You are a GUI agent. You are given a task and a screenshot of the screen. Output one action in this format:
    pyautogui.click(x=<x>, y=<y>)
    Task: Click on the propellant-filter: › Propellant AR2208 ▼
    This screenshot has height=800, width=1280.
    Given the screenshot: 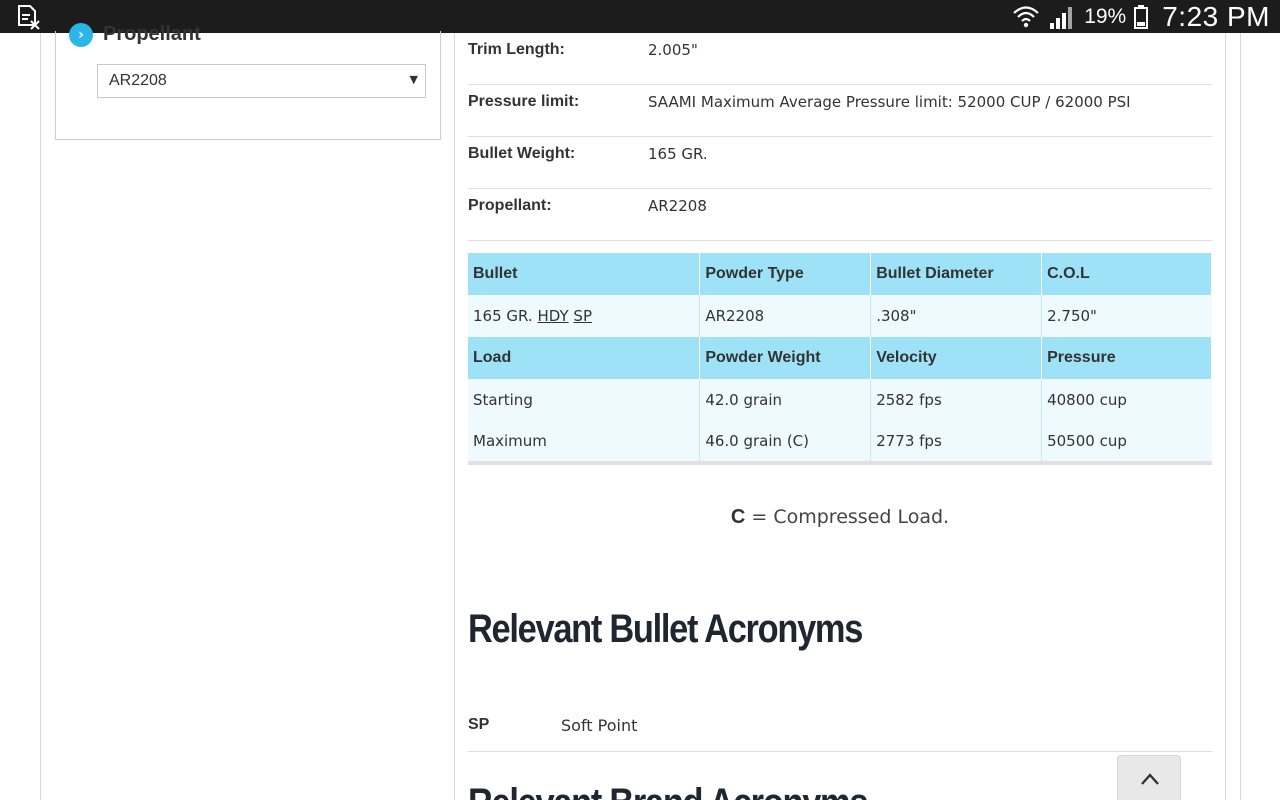 What is the action you would take?
    pyautogui.click(x=248, y=81)
    